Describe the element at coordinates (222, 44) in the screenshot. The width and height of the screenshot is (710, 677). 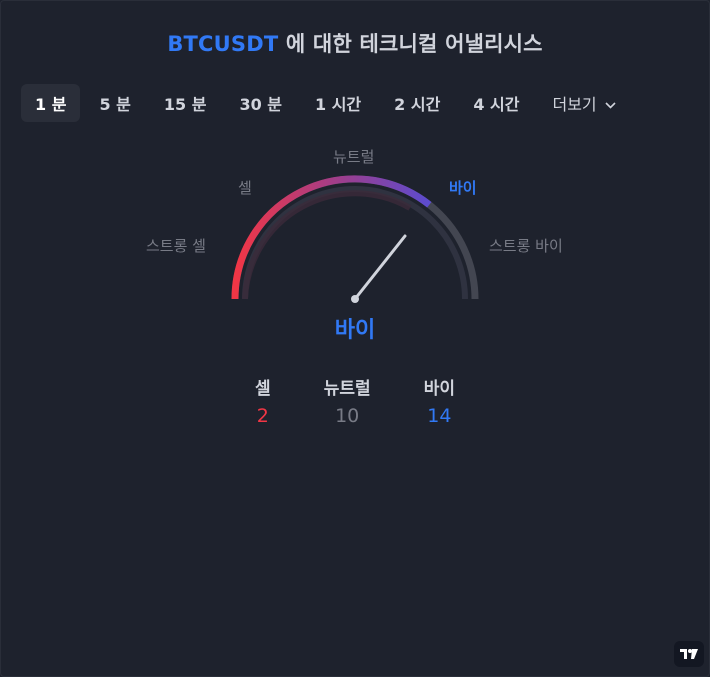
I see `symbol-link: BTCUSDT` at that location.